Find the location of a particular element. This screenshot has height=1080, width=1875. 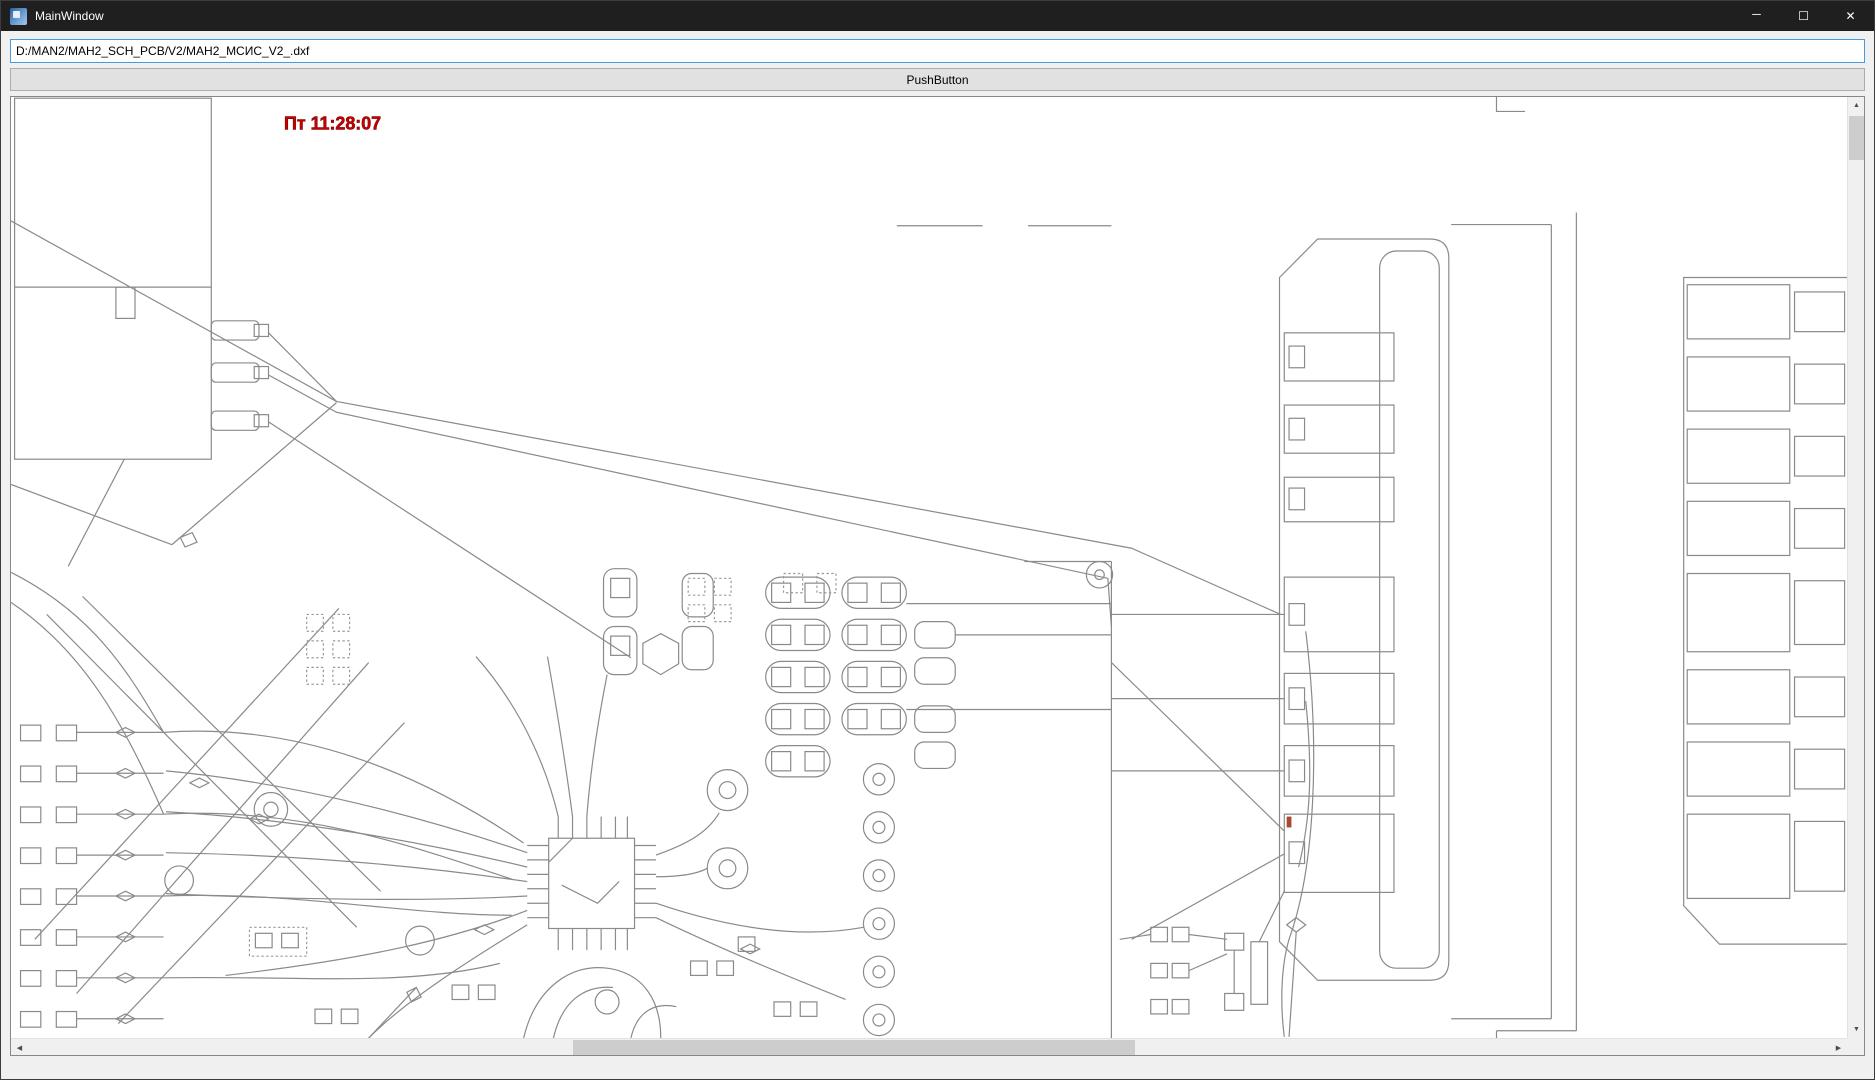

vertical-scroll-track is located at coordinates (1856, 567).